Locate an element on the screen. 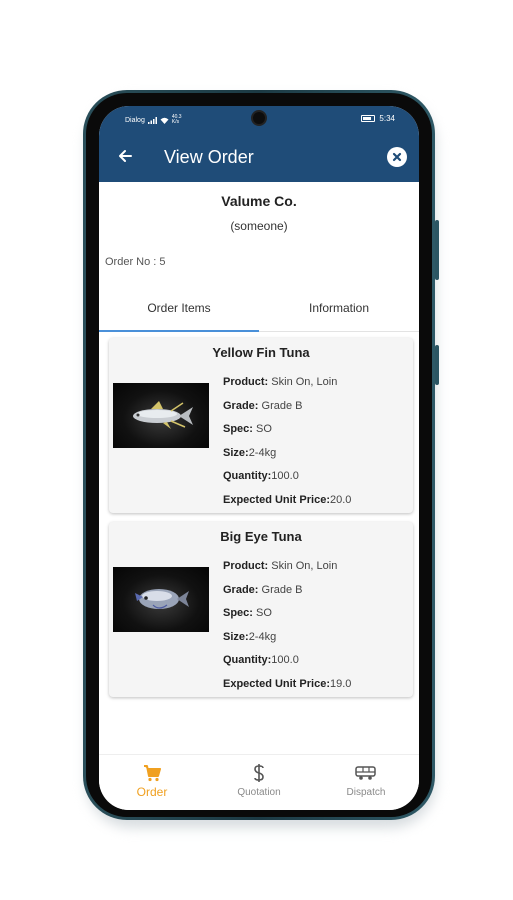 The image size is (513, 900). volume-button is located at coordinates (437, 250).